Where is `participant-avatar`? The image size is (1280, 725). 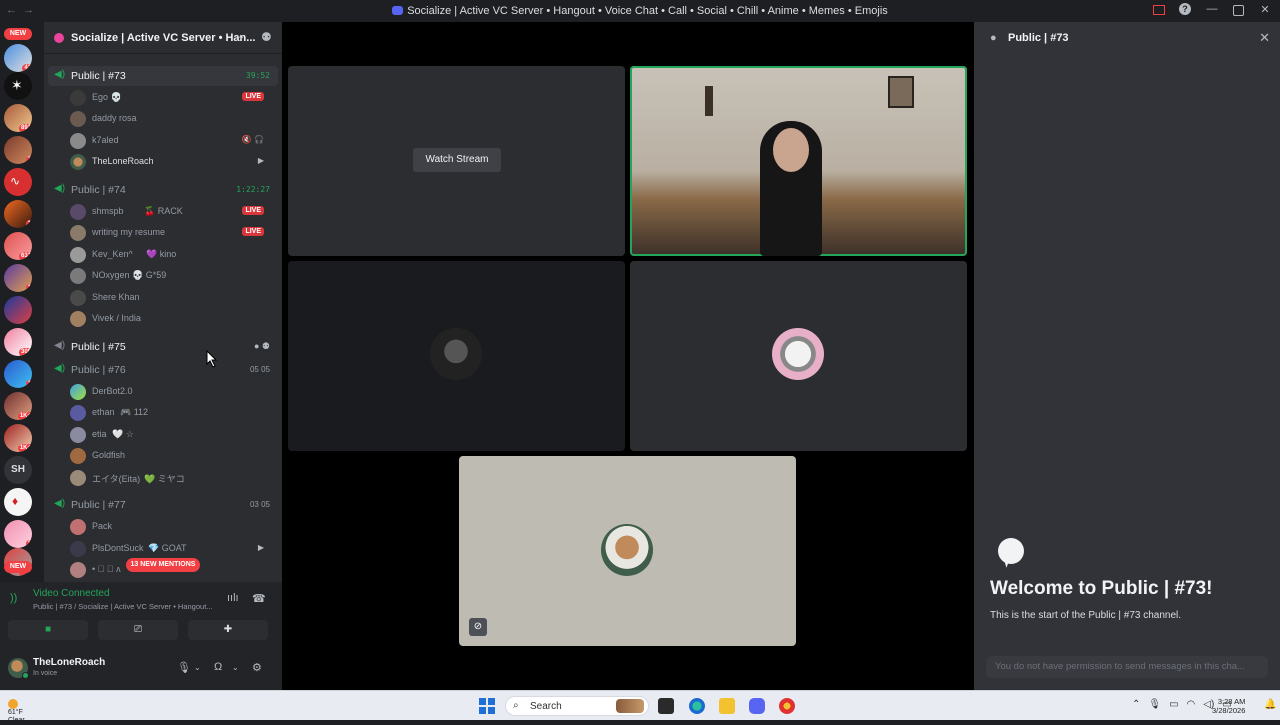
participant-avatar is located at coordinates (627, 550).